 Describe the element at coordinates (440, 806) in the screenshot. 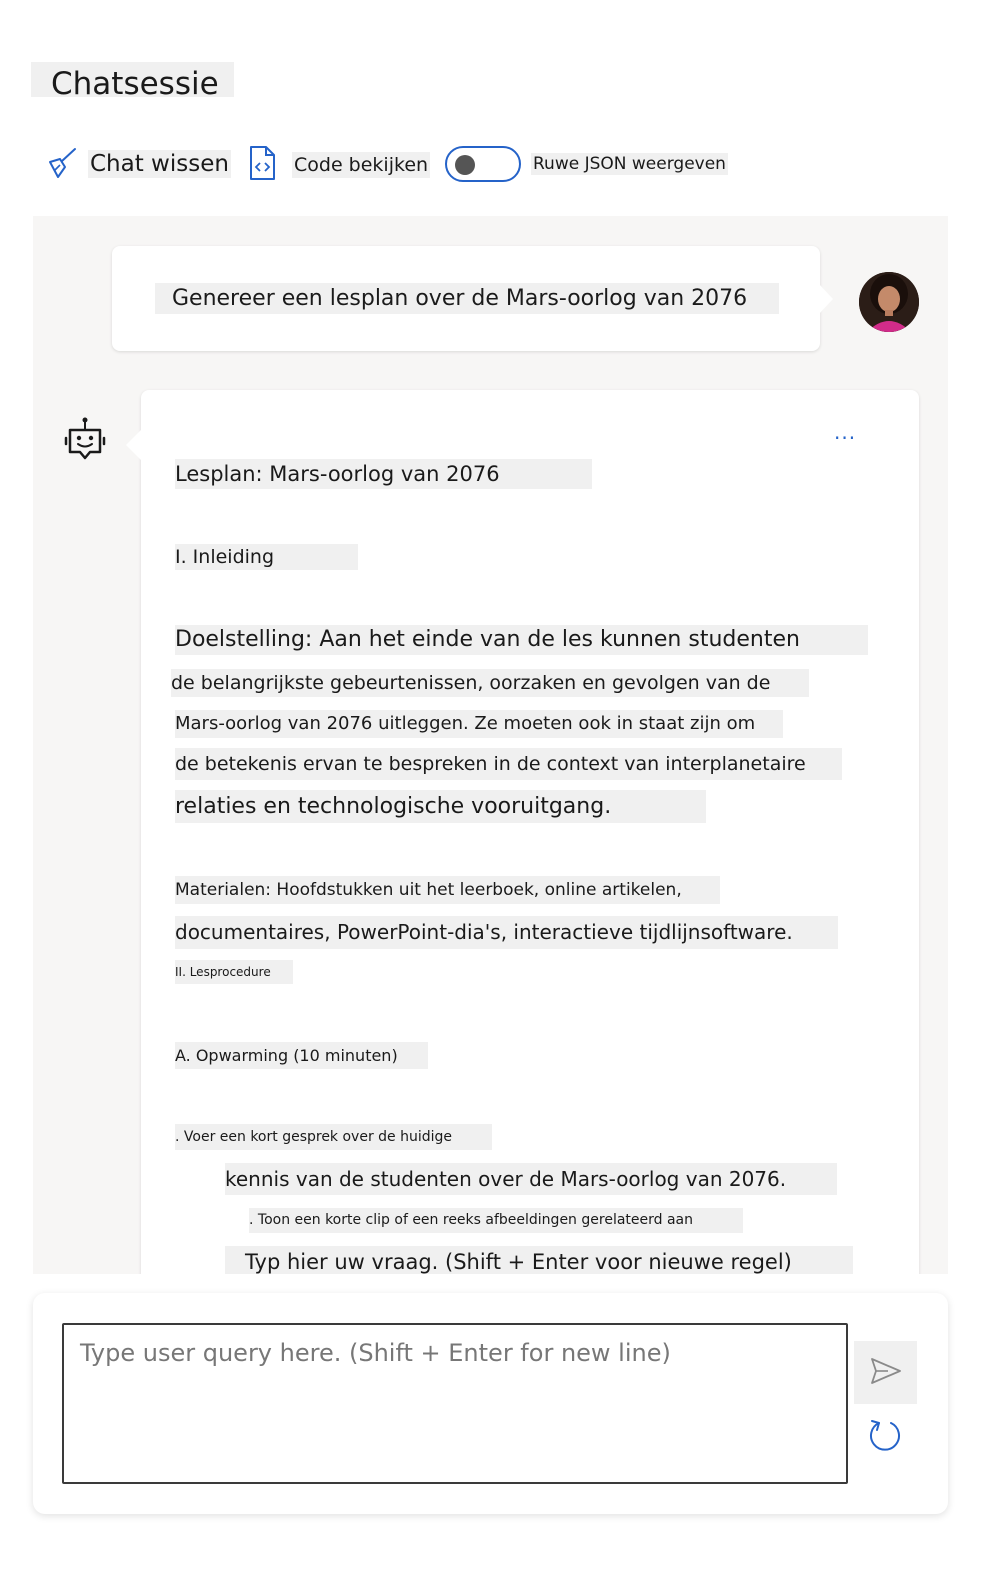

I see `response-line: relaties en technologische vooruitgang.` at that location.